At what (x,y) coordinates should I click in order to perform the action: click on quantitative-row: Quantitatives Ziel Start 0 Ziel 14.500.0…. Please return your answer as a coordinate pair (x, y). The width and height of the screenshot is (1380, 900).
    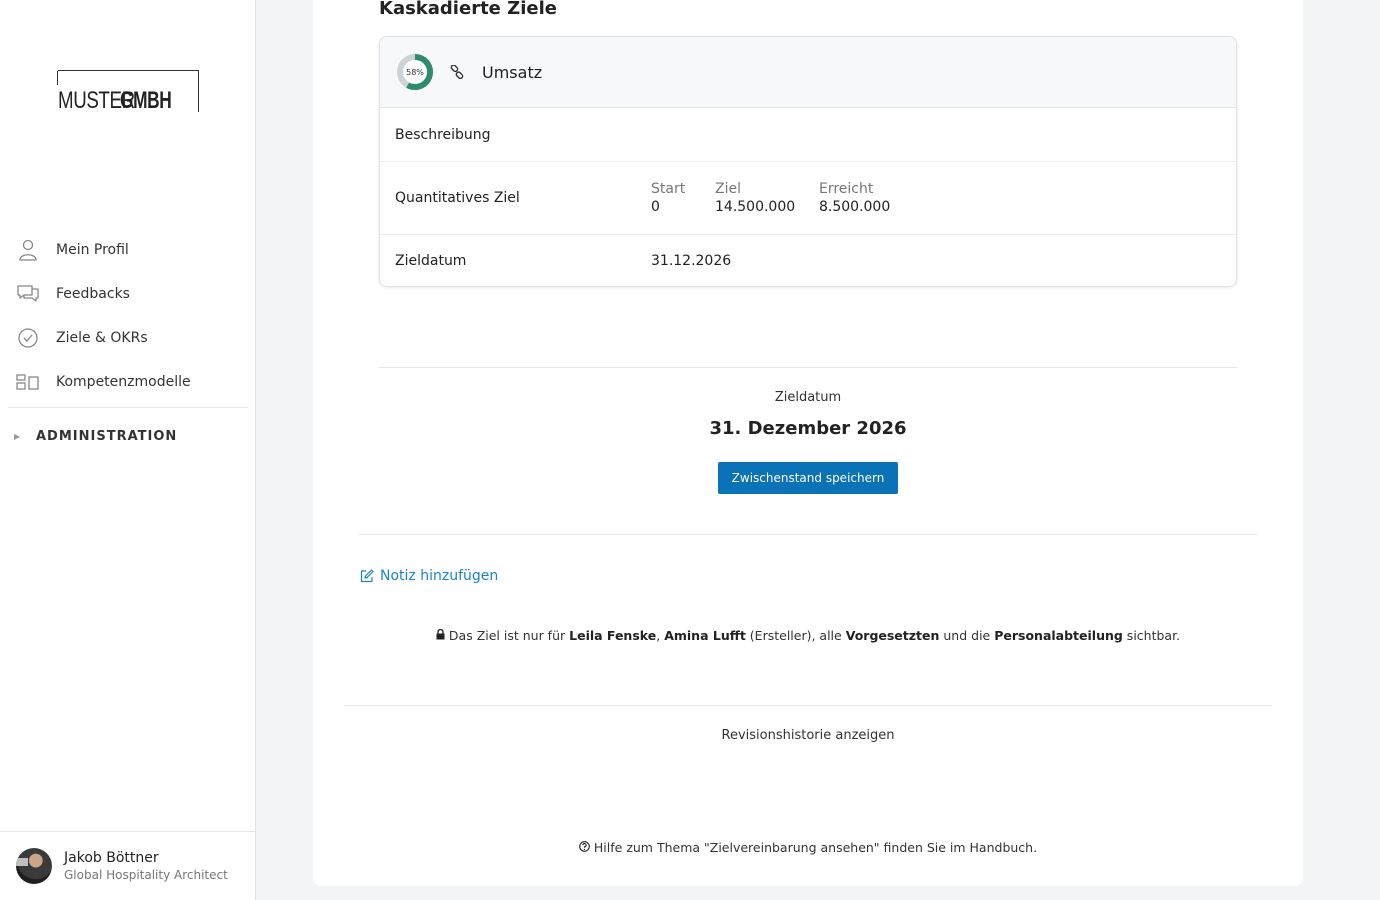
    Looking at the image, I should click on (808, 198).